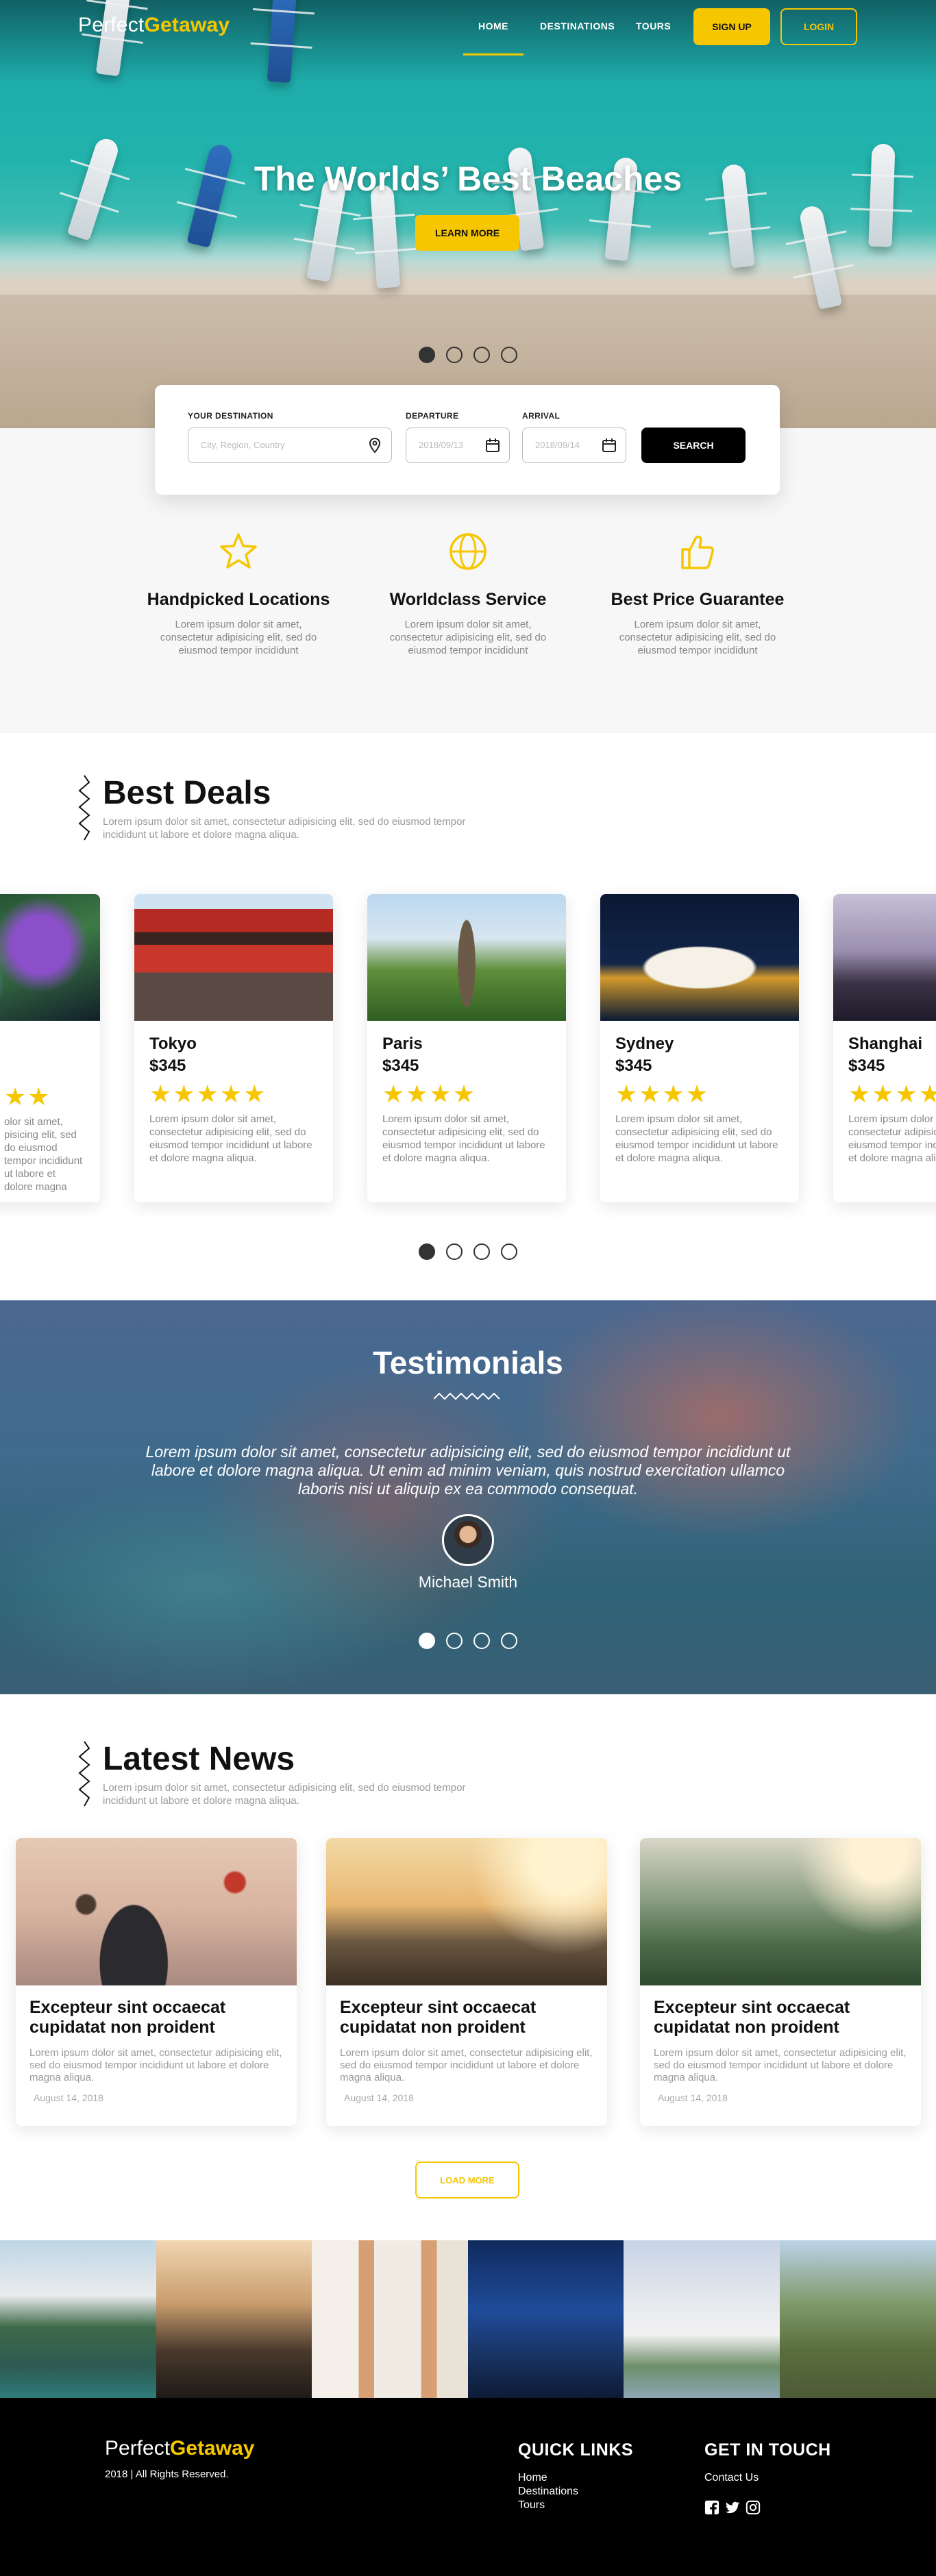  I want to click on thumbs-up-icon, so click(697, 552).